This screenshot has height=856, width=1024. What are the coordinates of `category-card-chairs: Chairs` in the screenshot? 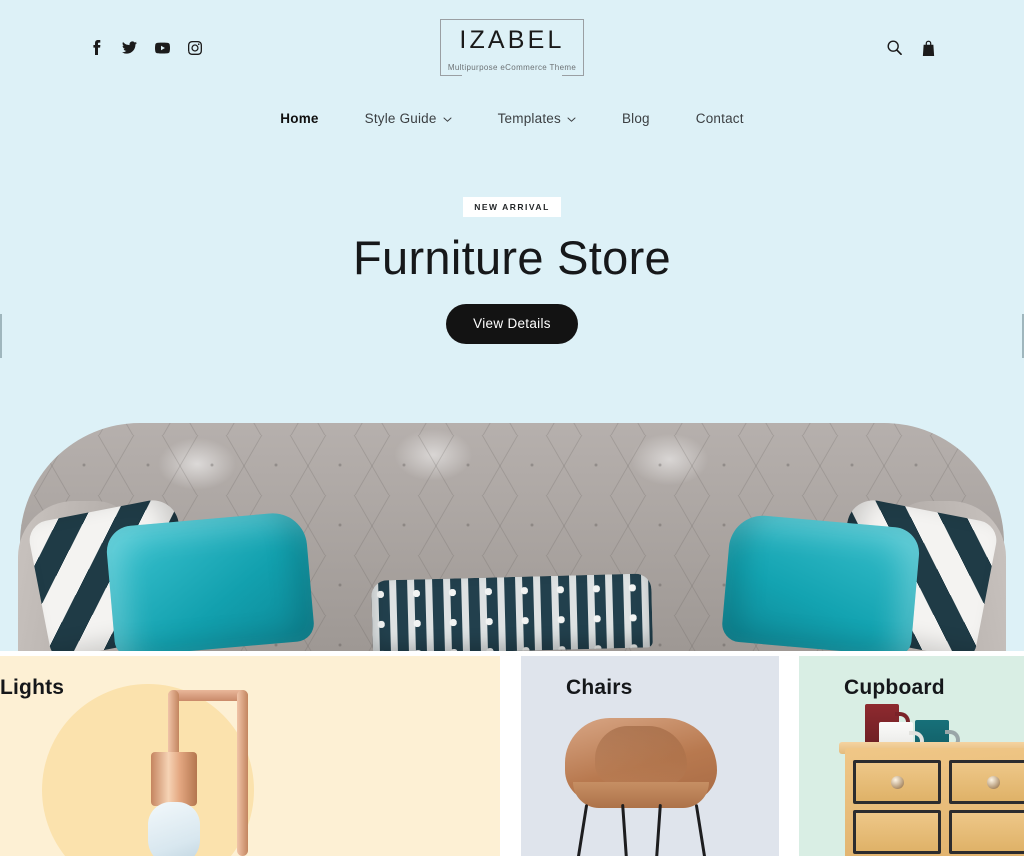 It's located at (650, 756).